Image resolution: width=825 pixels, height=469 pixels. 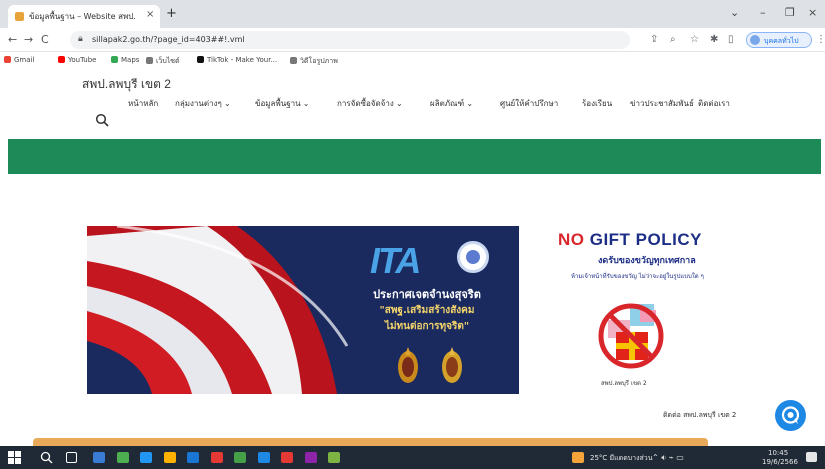 I want to click on no-gift-title-rest: GIFT POLICY, so click(x=643, y=239).